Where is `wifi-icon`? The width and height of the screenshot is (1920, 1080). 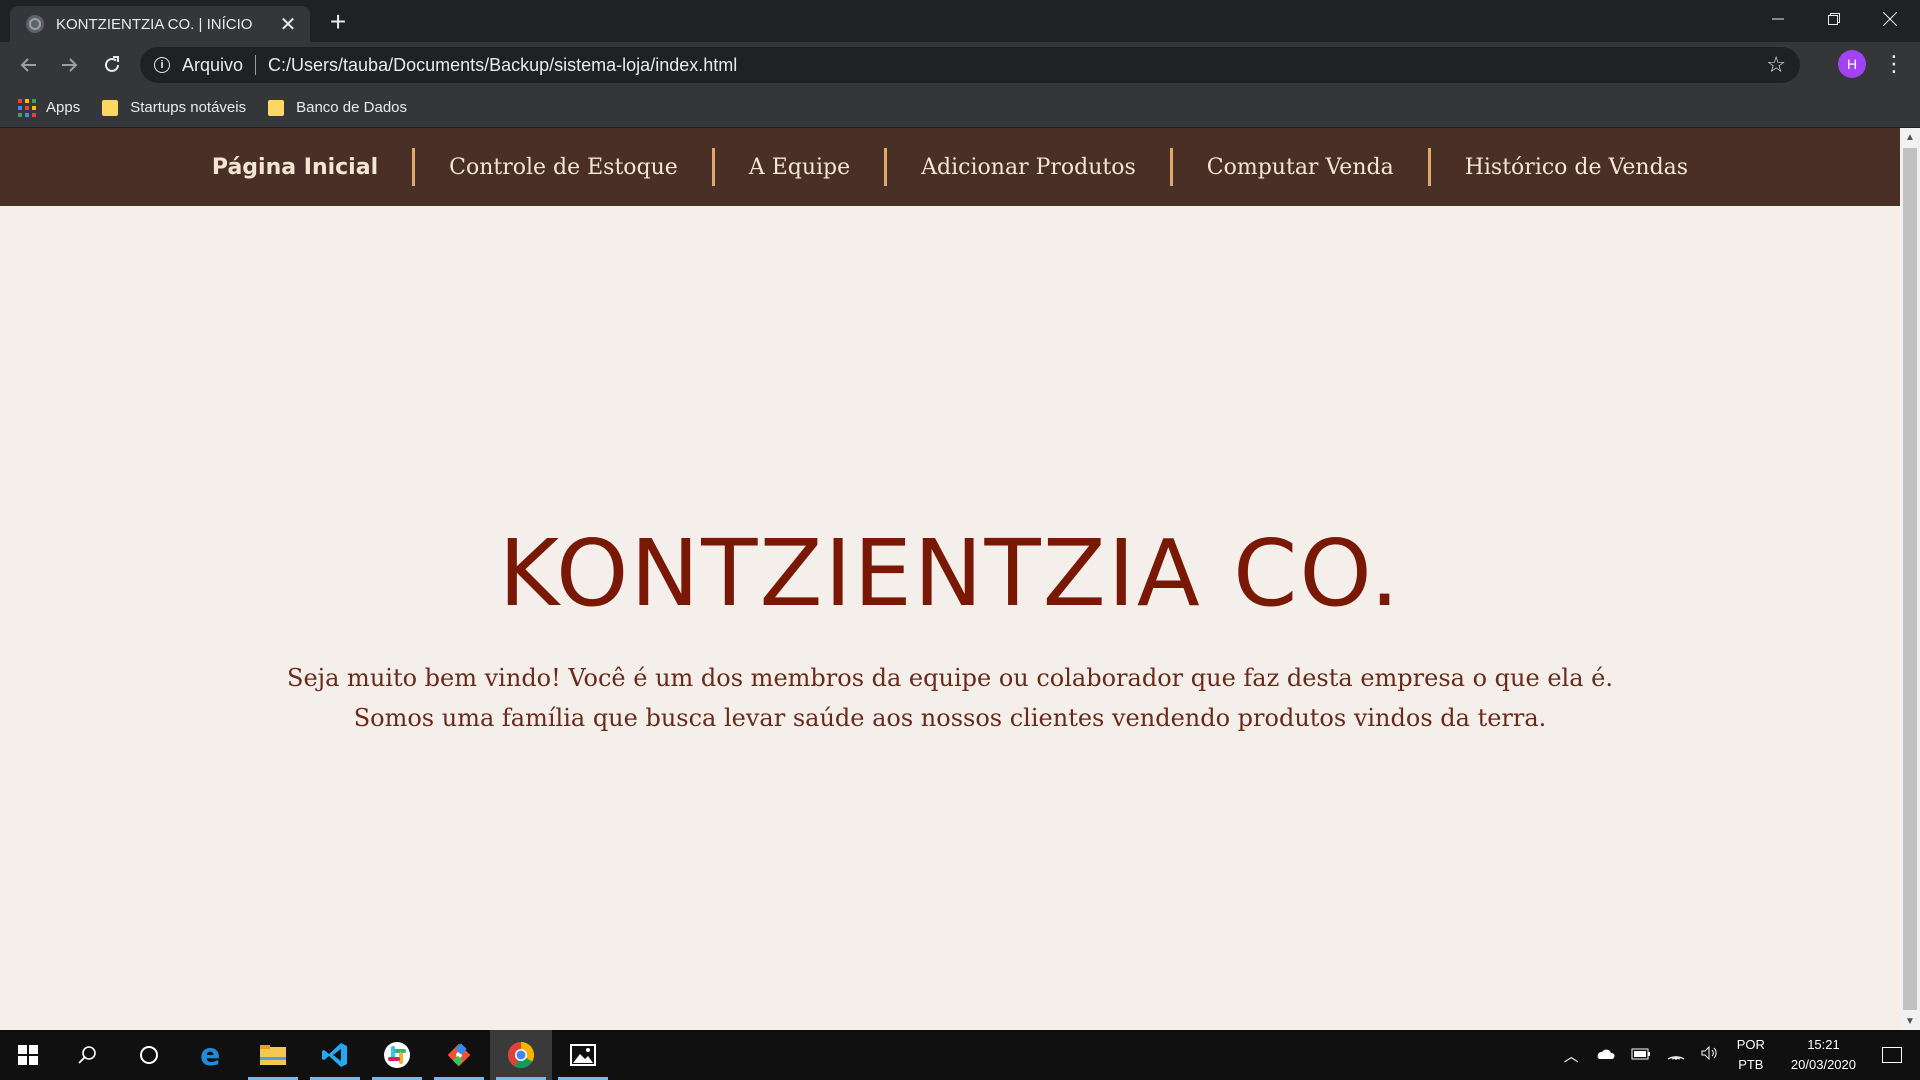
wifi-icon is located at coordinates (1676, 1055).